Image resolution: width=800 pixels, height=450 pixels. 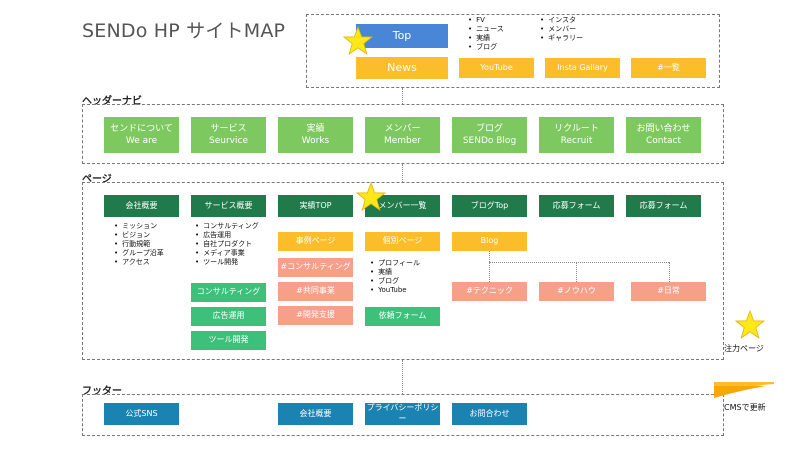 I want to click on nav-item-jp: サービス, so click(x=228, y=128).